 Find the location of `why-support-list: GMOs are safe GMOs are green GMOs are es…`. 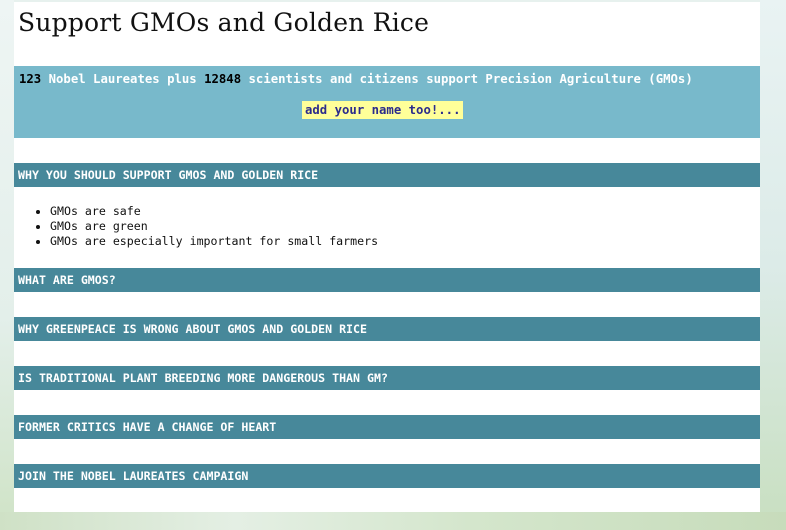

why-support-list: GMOs are safe GMOs are green GMOs are es… is located at coordinates (196, 226).